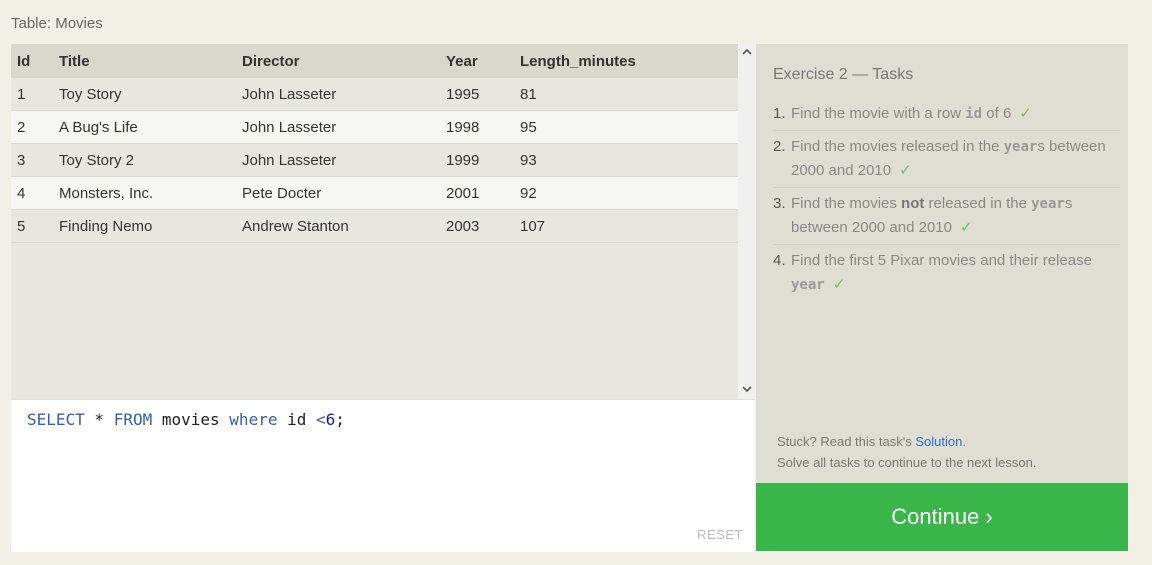 The width and height of the screenshot is (1152, 565). What do you see at coordinates (846, 441) in the screenshot?
I see `stuck-text: Stuck? Read this task's` at bounding box center [846, 441].